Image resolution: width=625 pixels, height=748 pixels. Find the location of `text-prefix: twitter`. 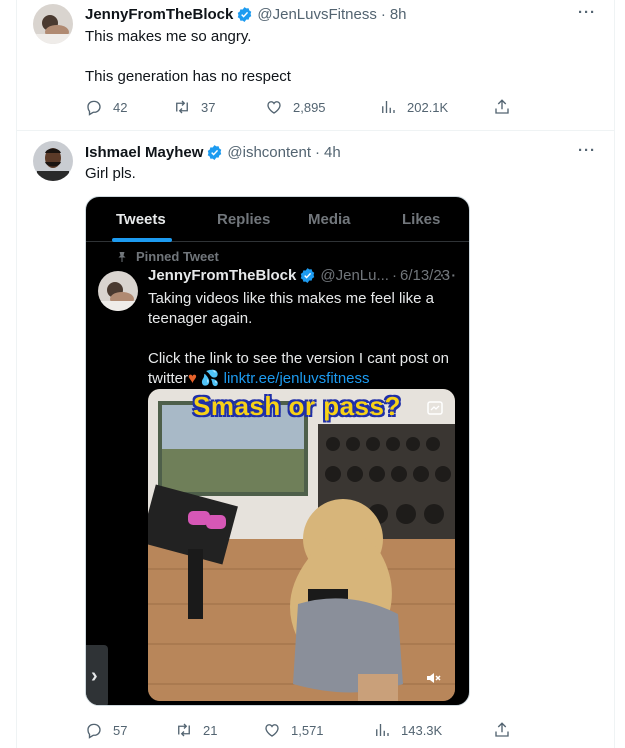

text-prefix: twitter is located at coordinates (168, 378).